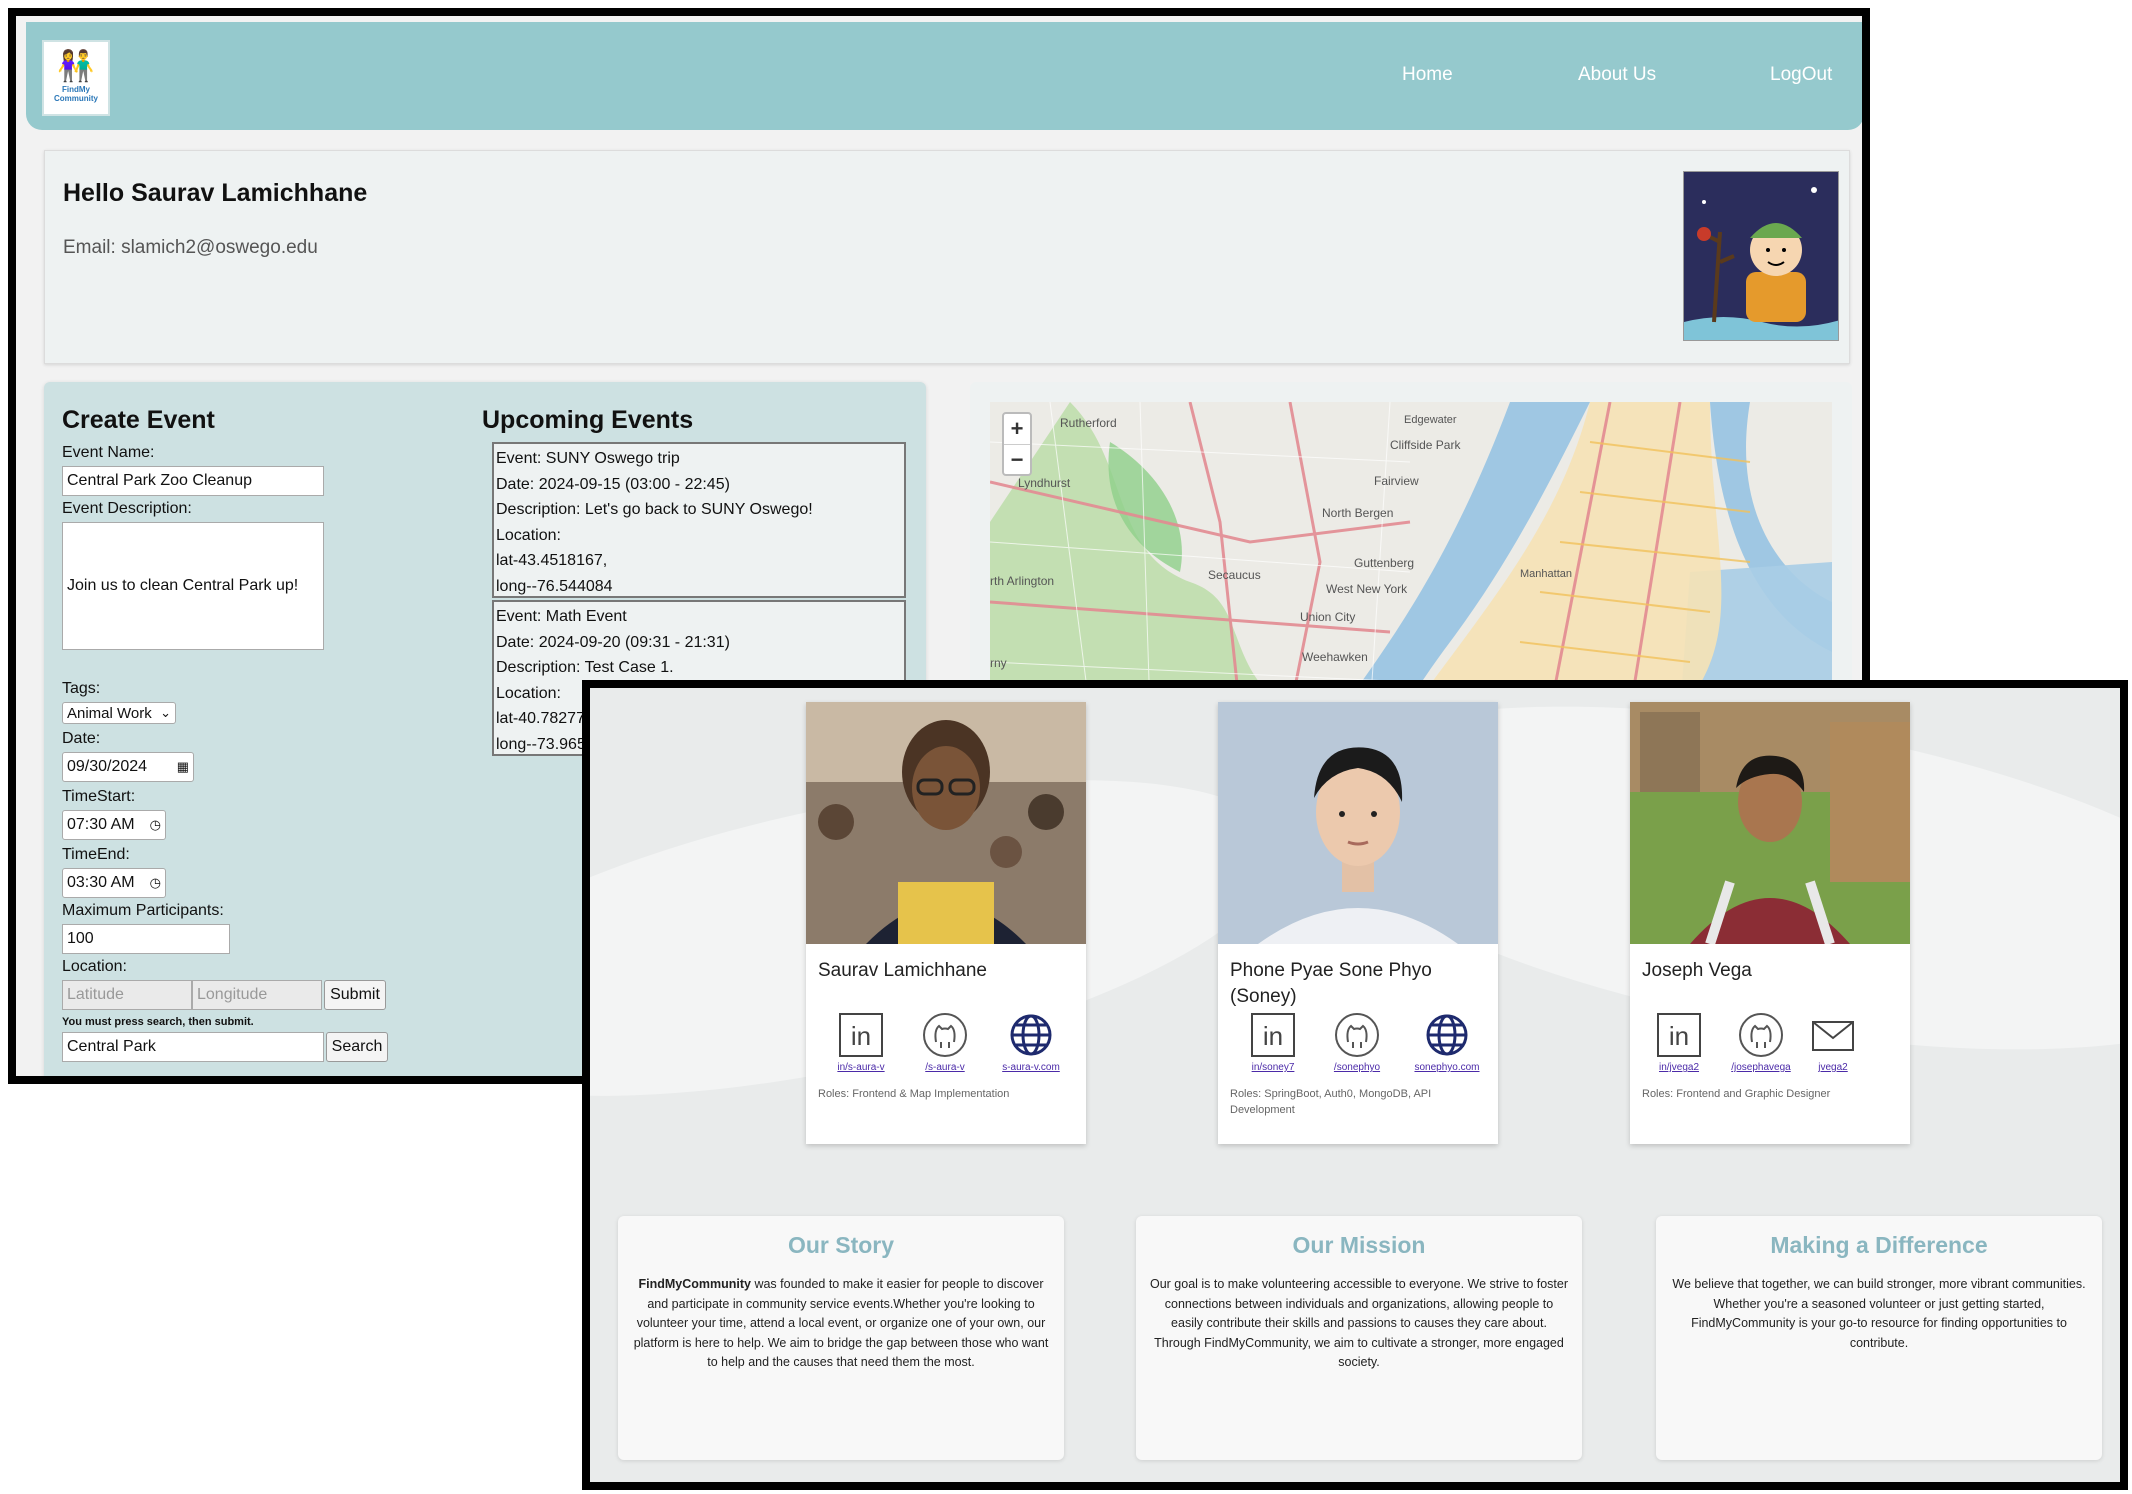  I want to click on website-link: sonephyo.com, so click(1447, 1067).